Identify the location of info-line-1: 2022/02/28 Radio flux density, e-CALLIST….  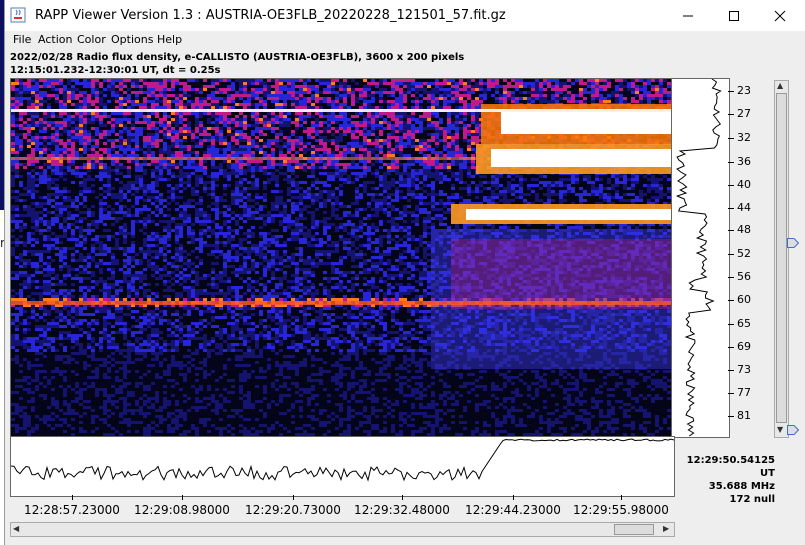
(237, 57).